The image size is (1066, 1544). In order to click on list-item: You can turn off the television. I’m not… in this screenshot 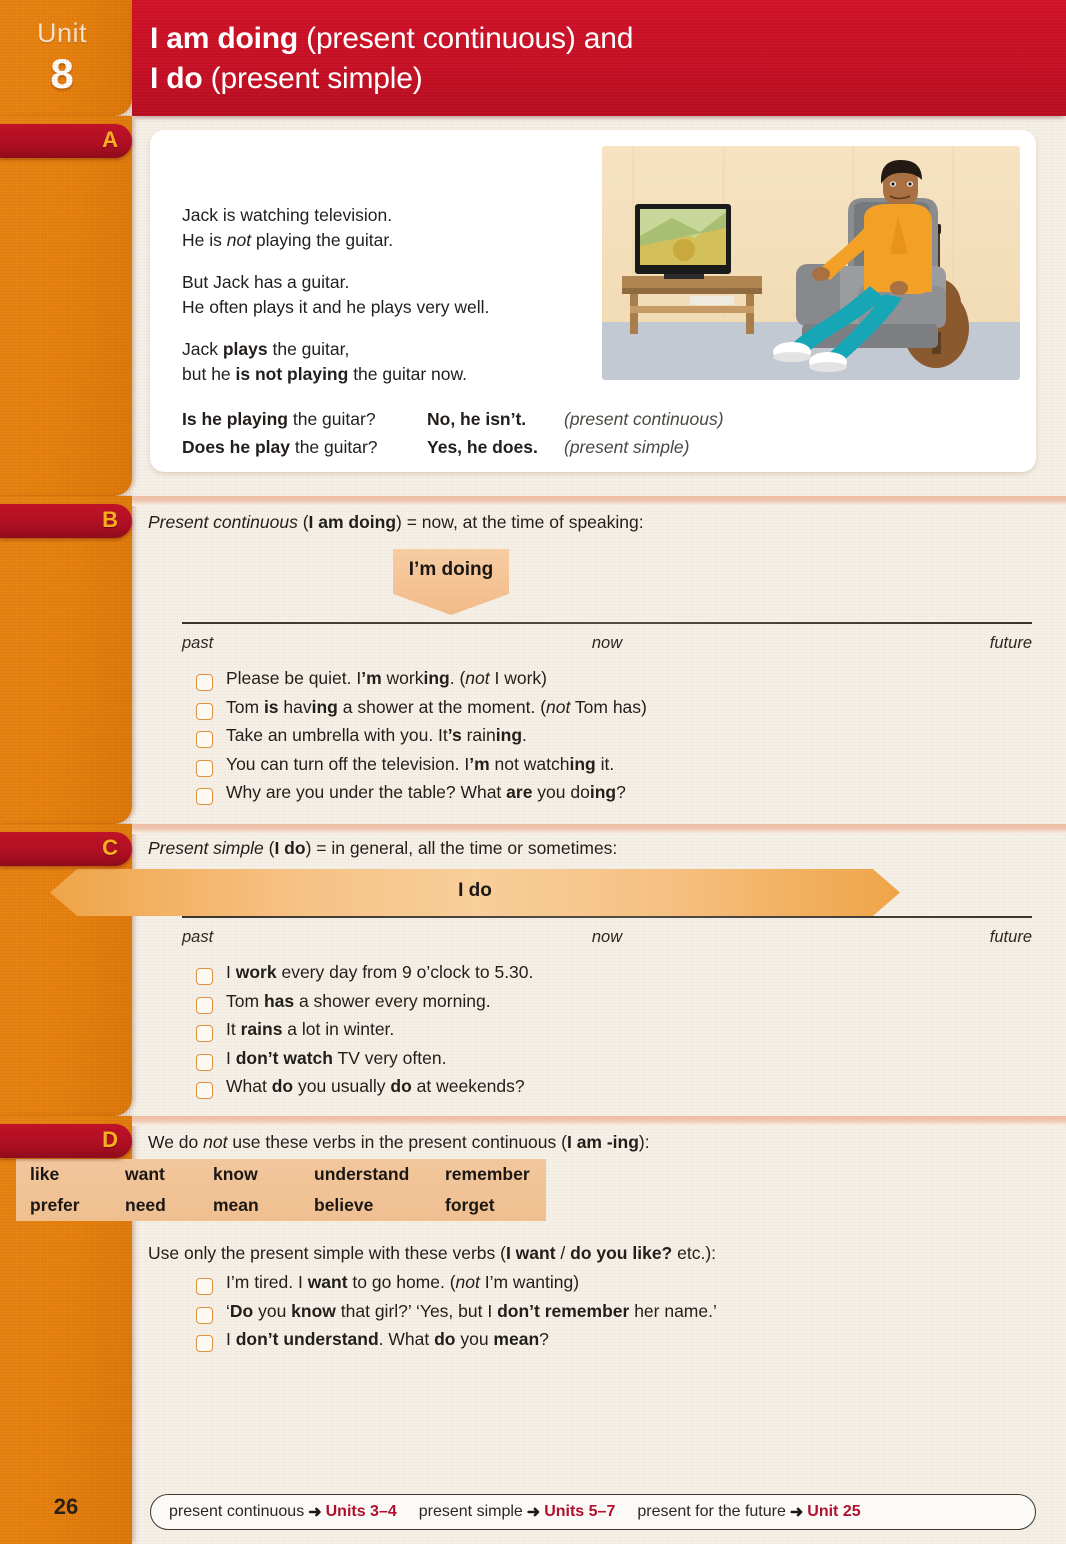, I will do `click(607, 768)`.